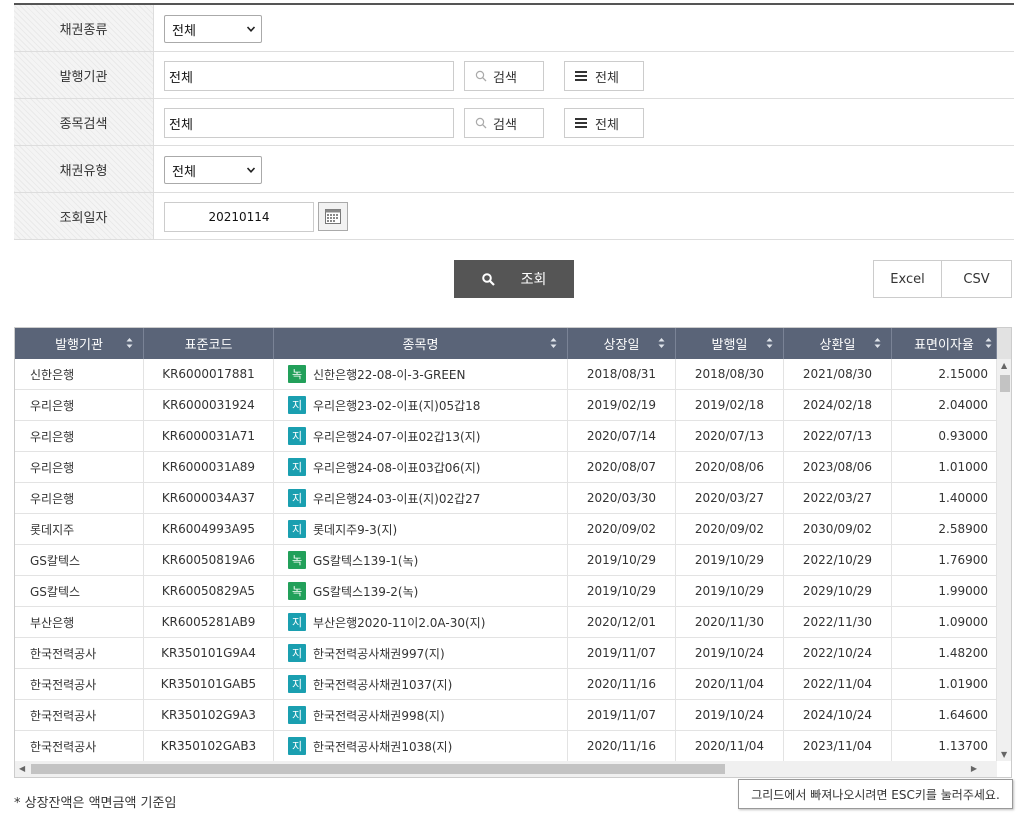  I want to click on cell-maturity: 2022/11/30, so click(838, 622).